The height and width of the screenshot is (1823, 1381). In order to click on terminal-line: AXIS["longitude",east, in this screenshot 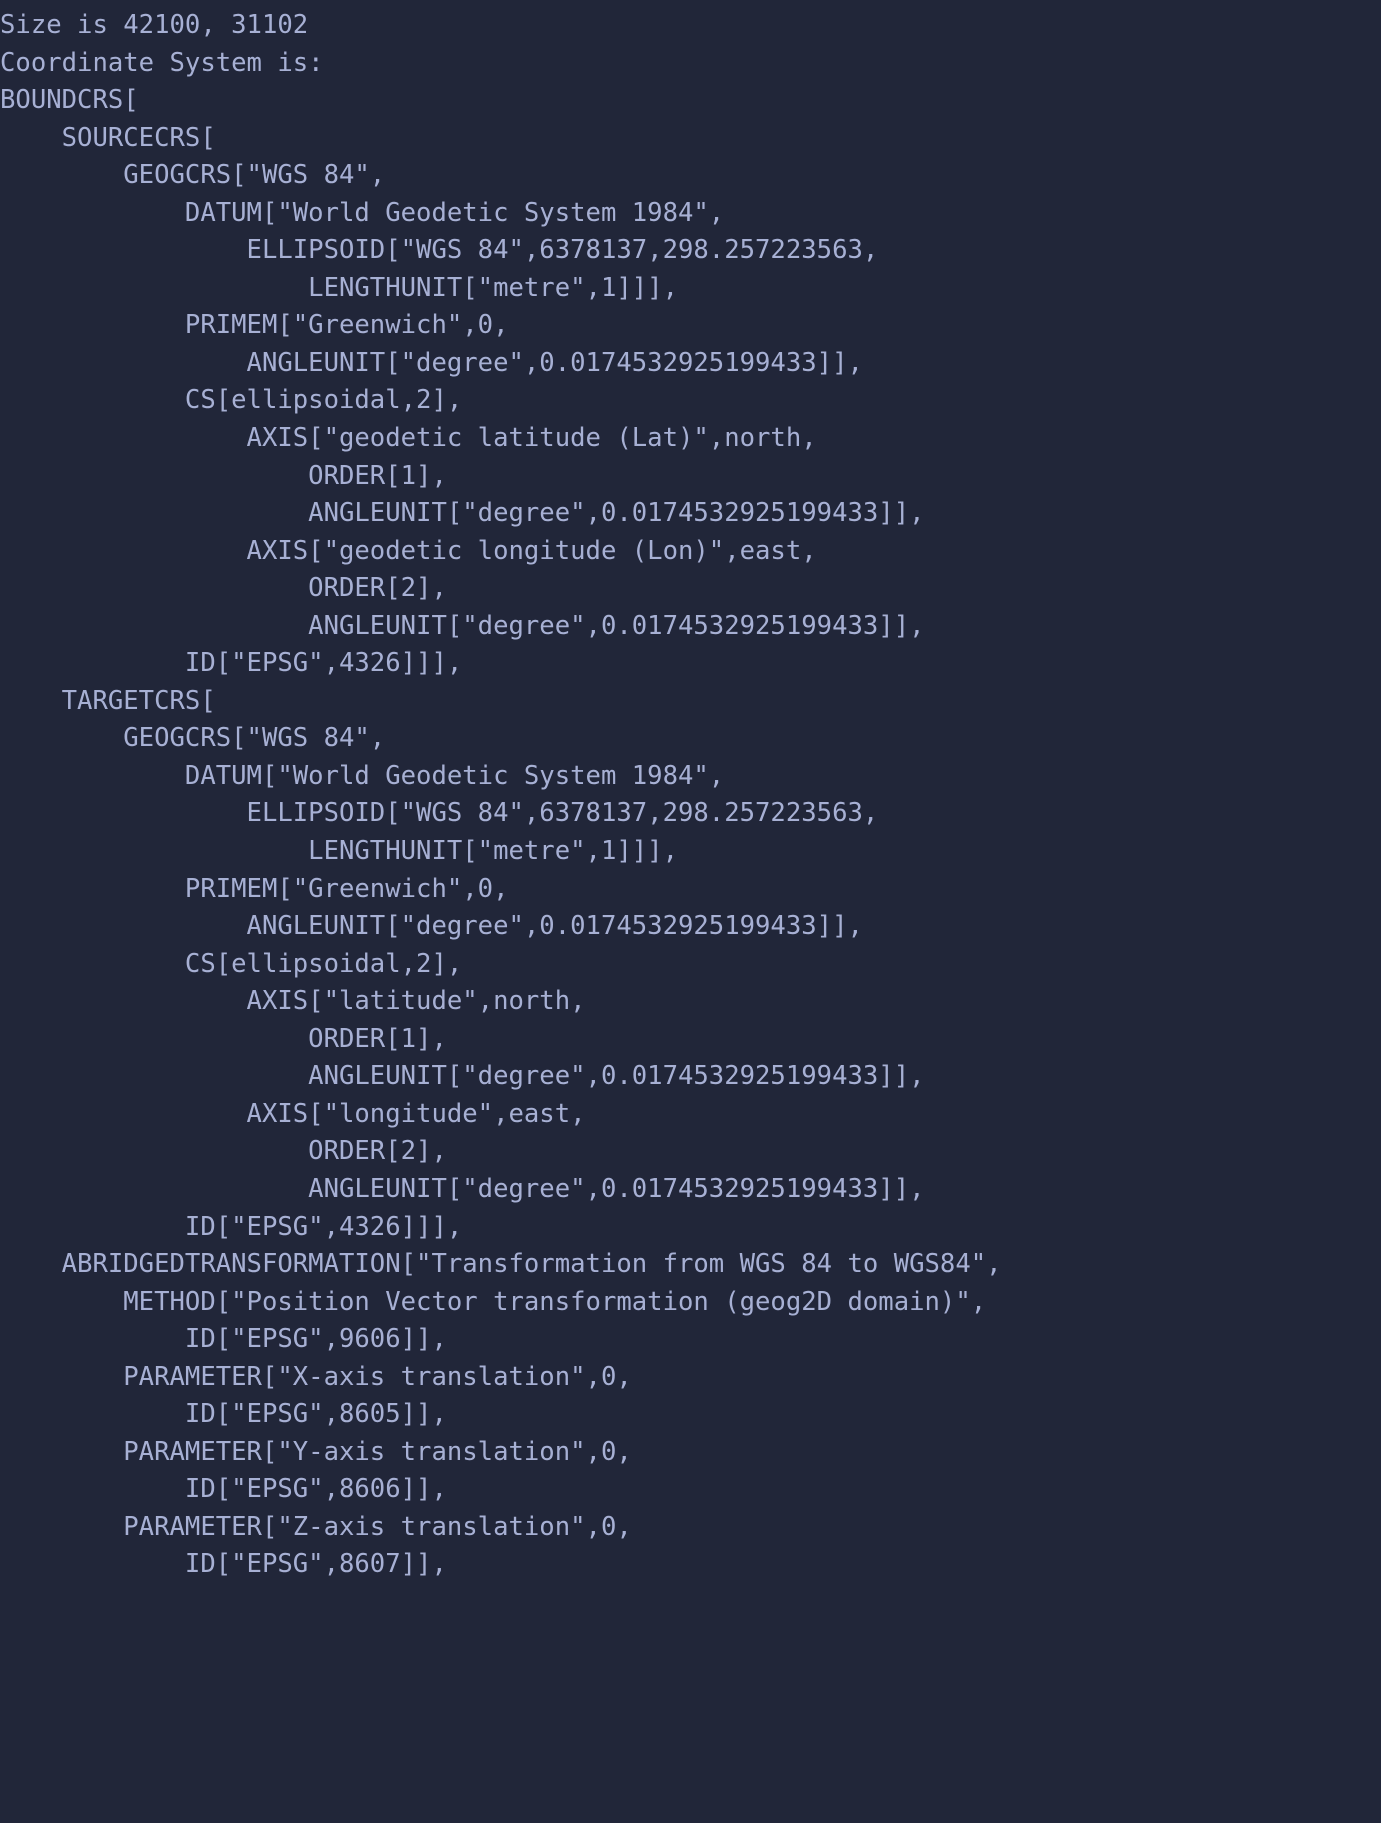, I will do `click(293, 1113)`.